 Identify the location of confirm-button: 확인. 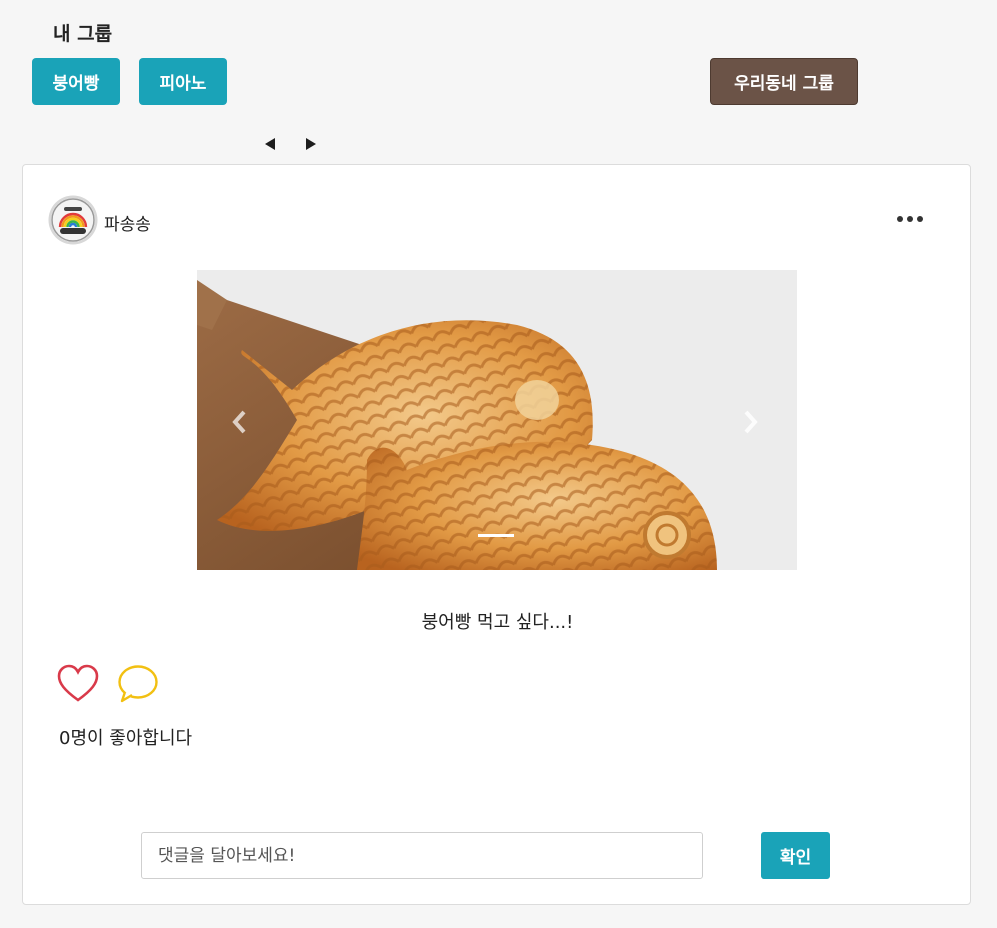
(795, 855).